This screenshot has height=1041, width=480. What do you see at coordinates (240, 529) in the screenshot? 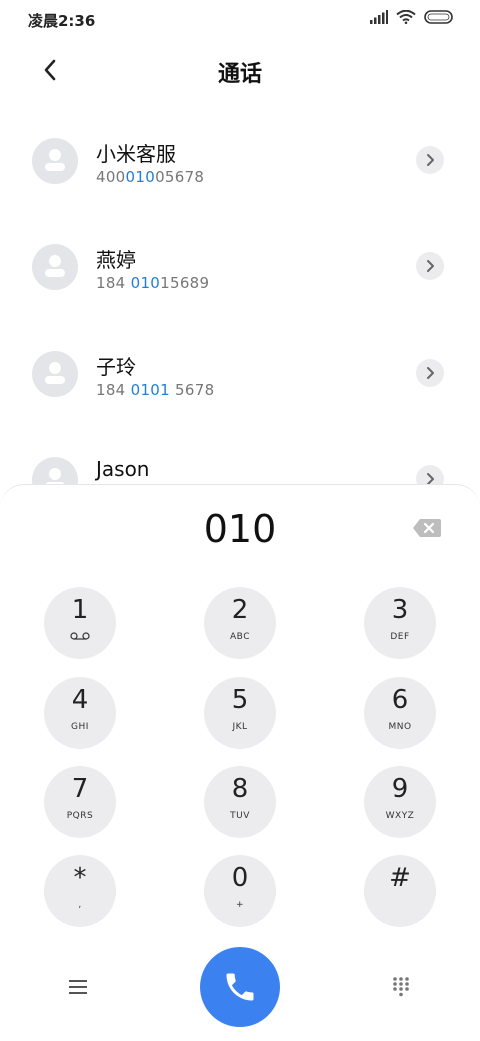
I see `dialed-number: 010` at bounding box center [240, 529].